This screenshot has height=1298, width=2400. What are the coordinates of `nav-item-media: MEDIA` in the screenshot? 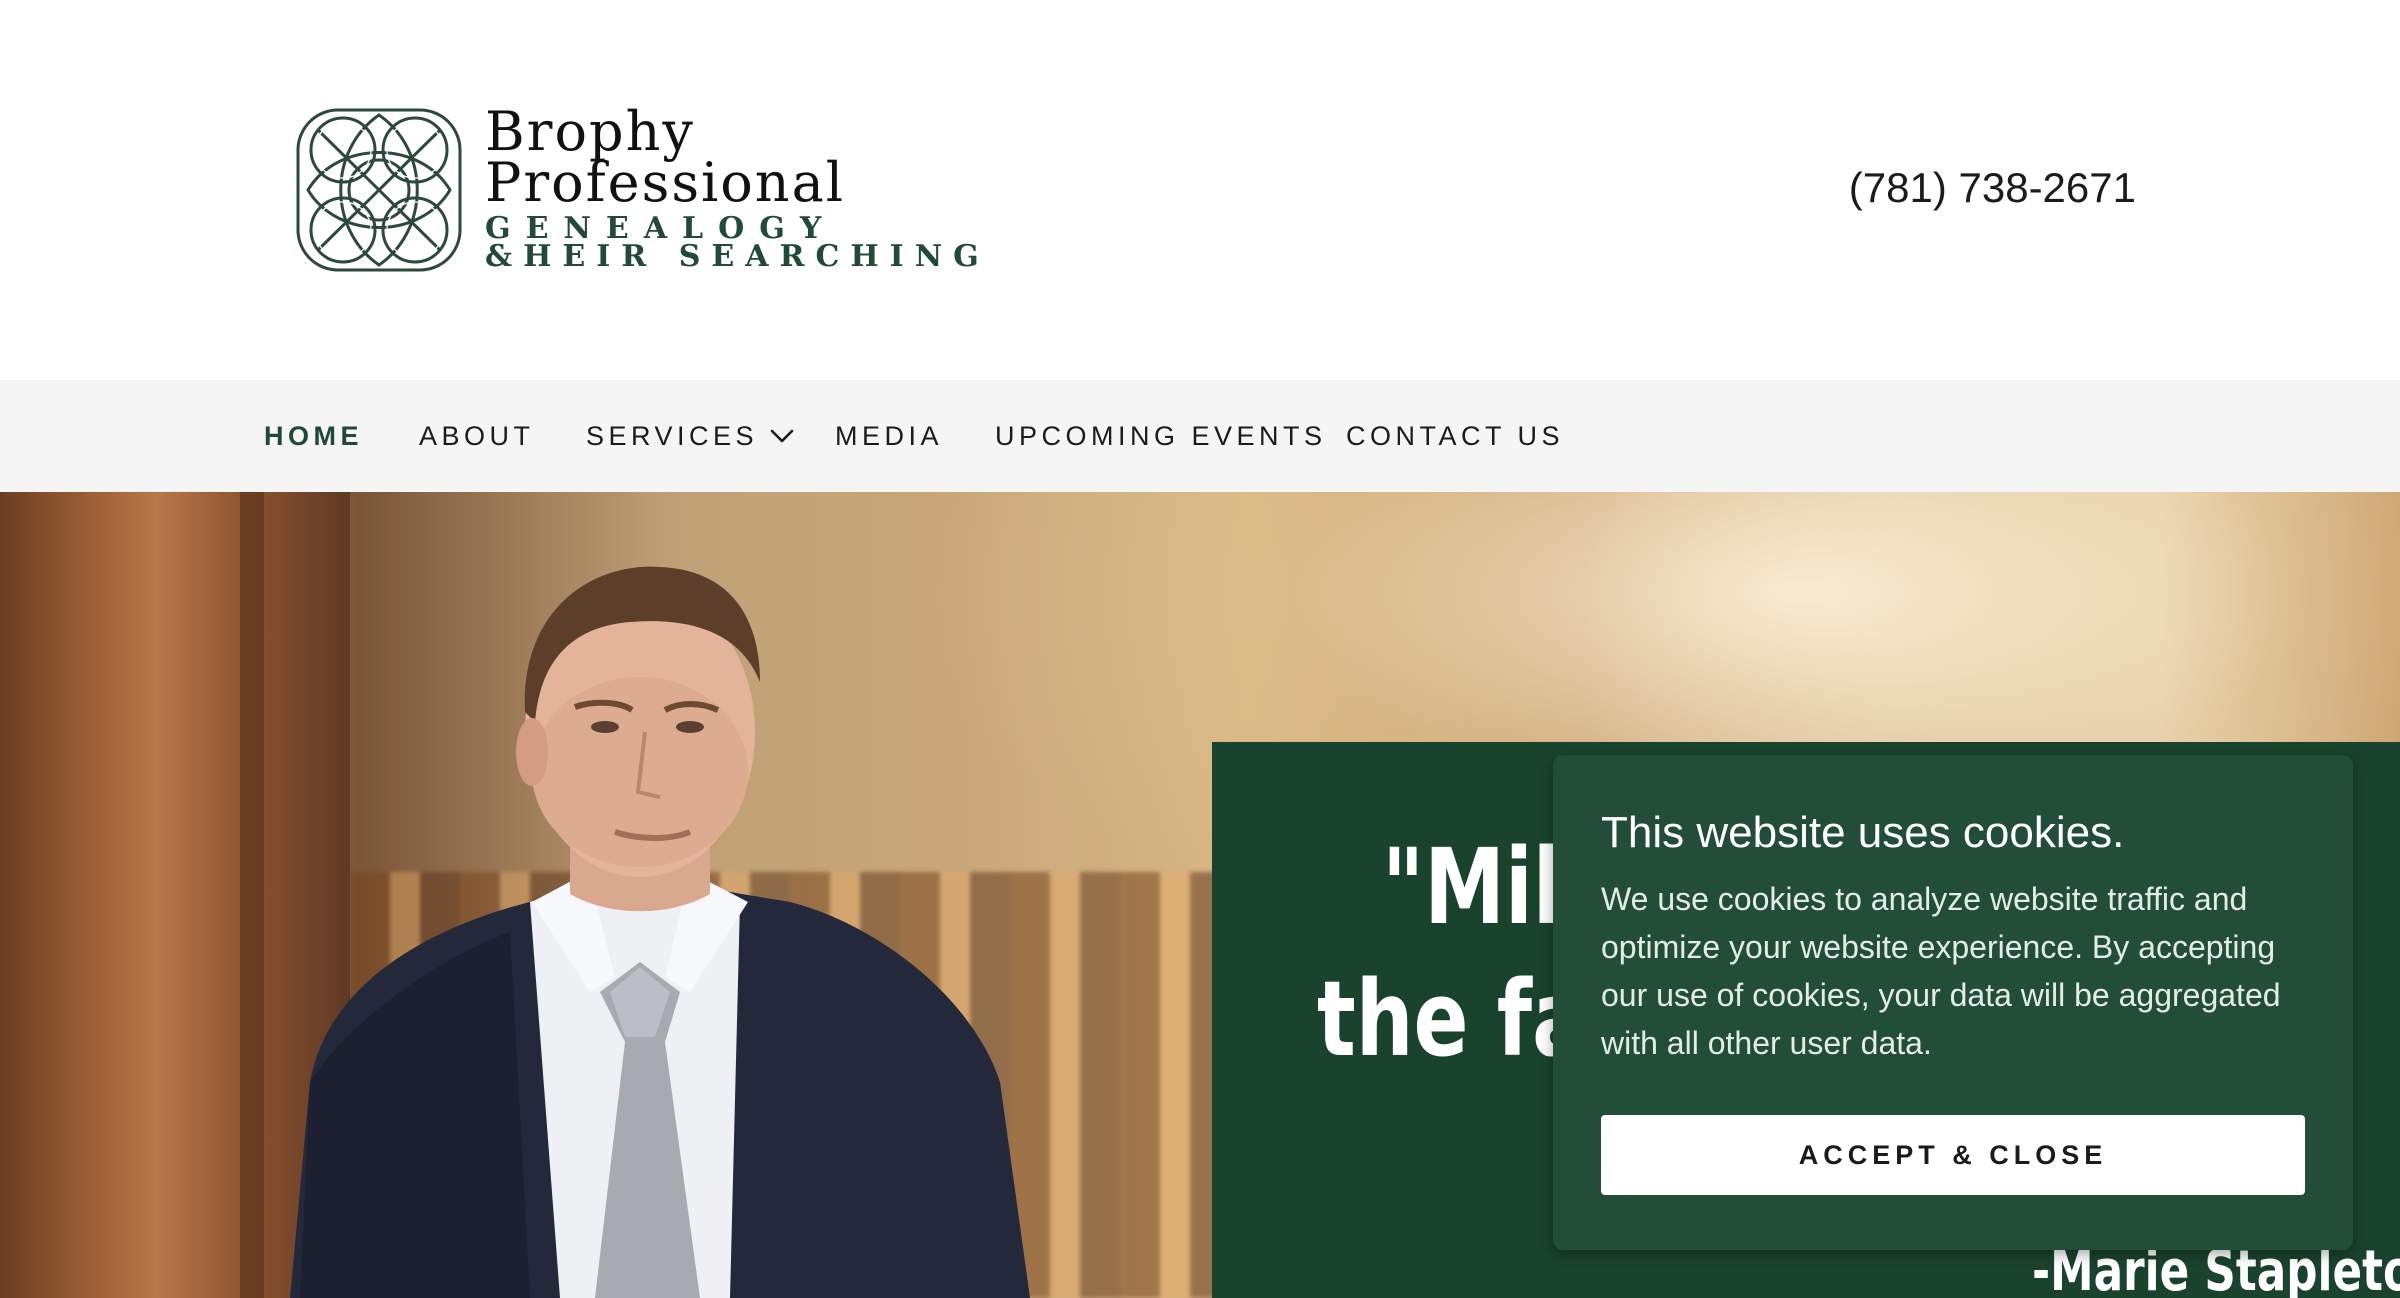 It's located at (889, 436).